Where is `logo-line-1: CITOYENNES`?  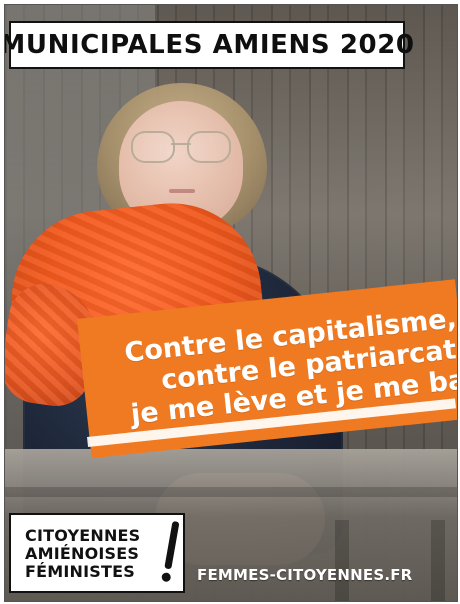 logo-line-1: CITOYENNES is located at coordinates (83, 535).